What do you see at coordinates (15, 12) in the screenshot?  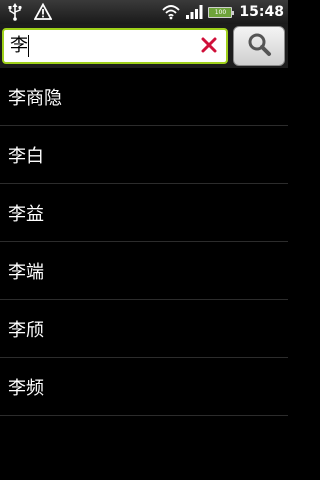 I see `usb-icon` at bounding box center [15, 12].